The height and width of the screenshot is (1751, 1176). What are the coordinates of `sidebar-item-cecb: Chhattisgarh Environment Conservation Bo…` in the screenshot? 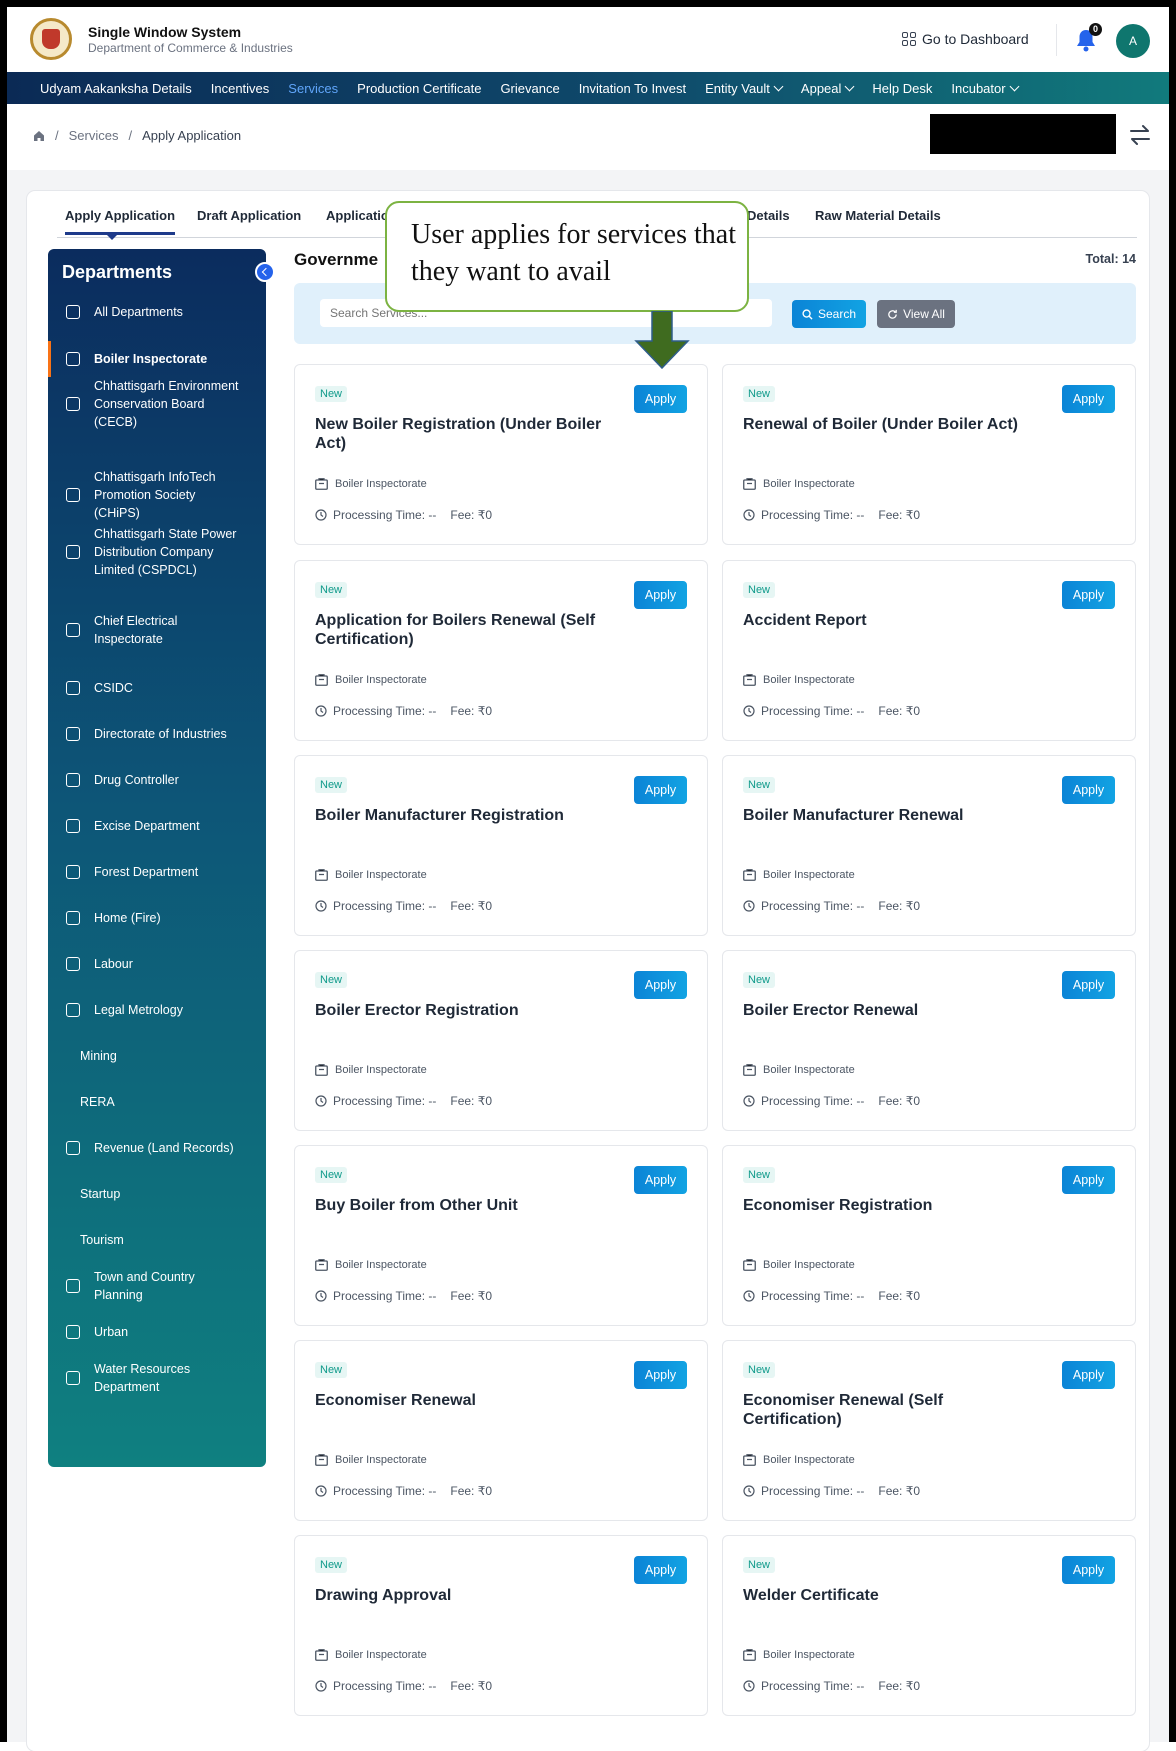 It's located at (157, 404).